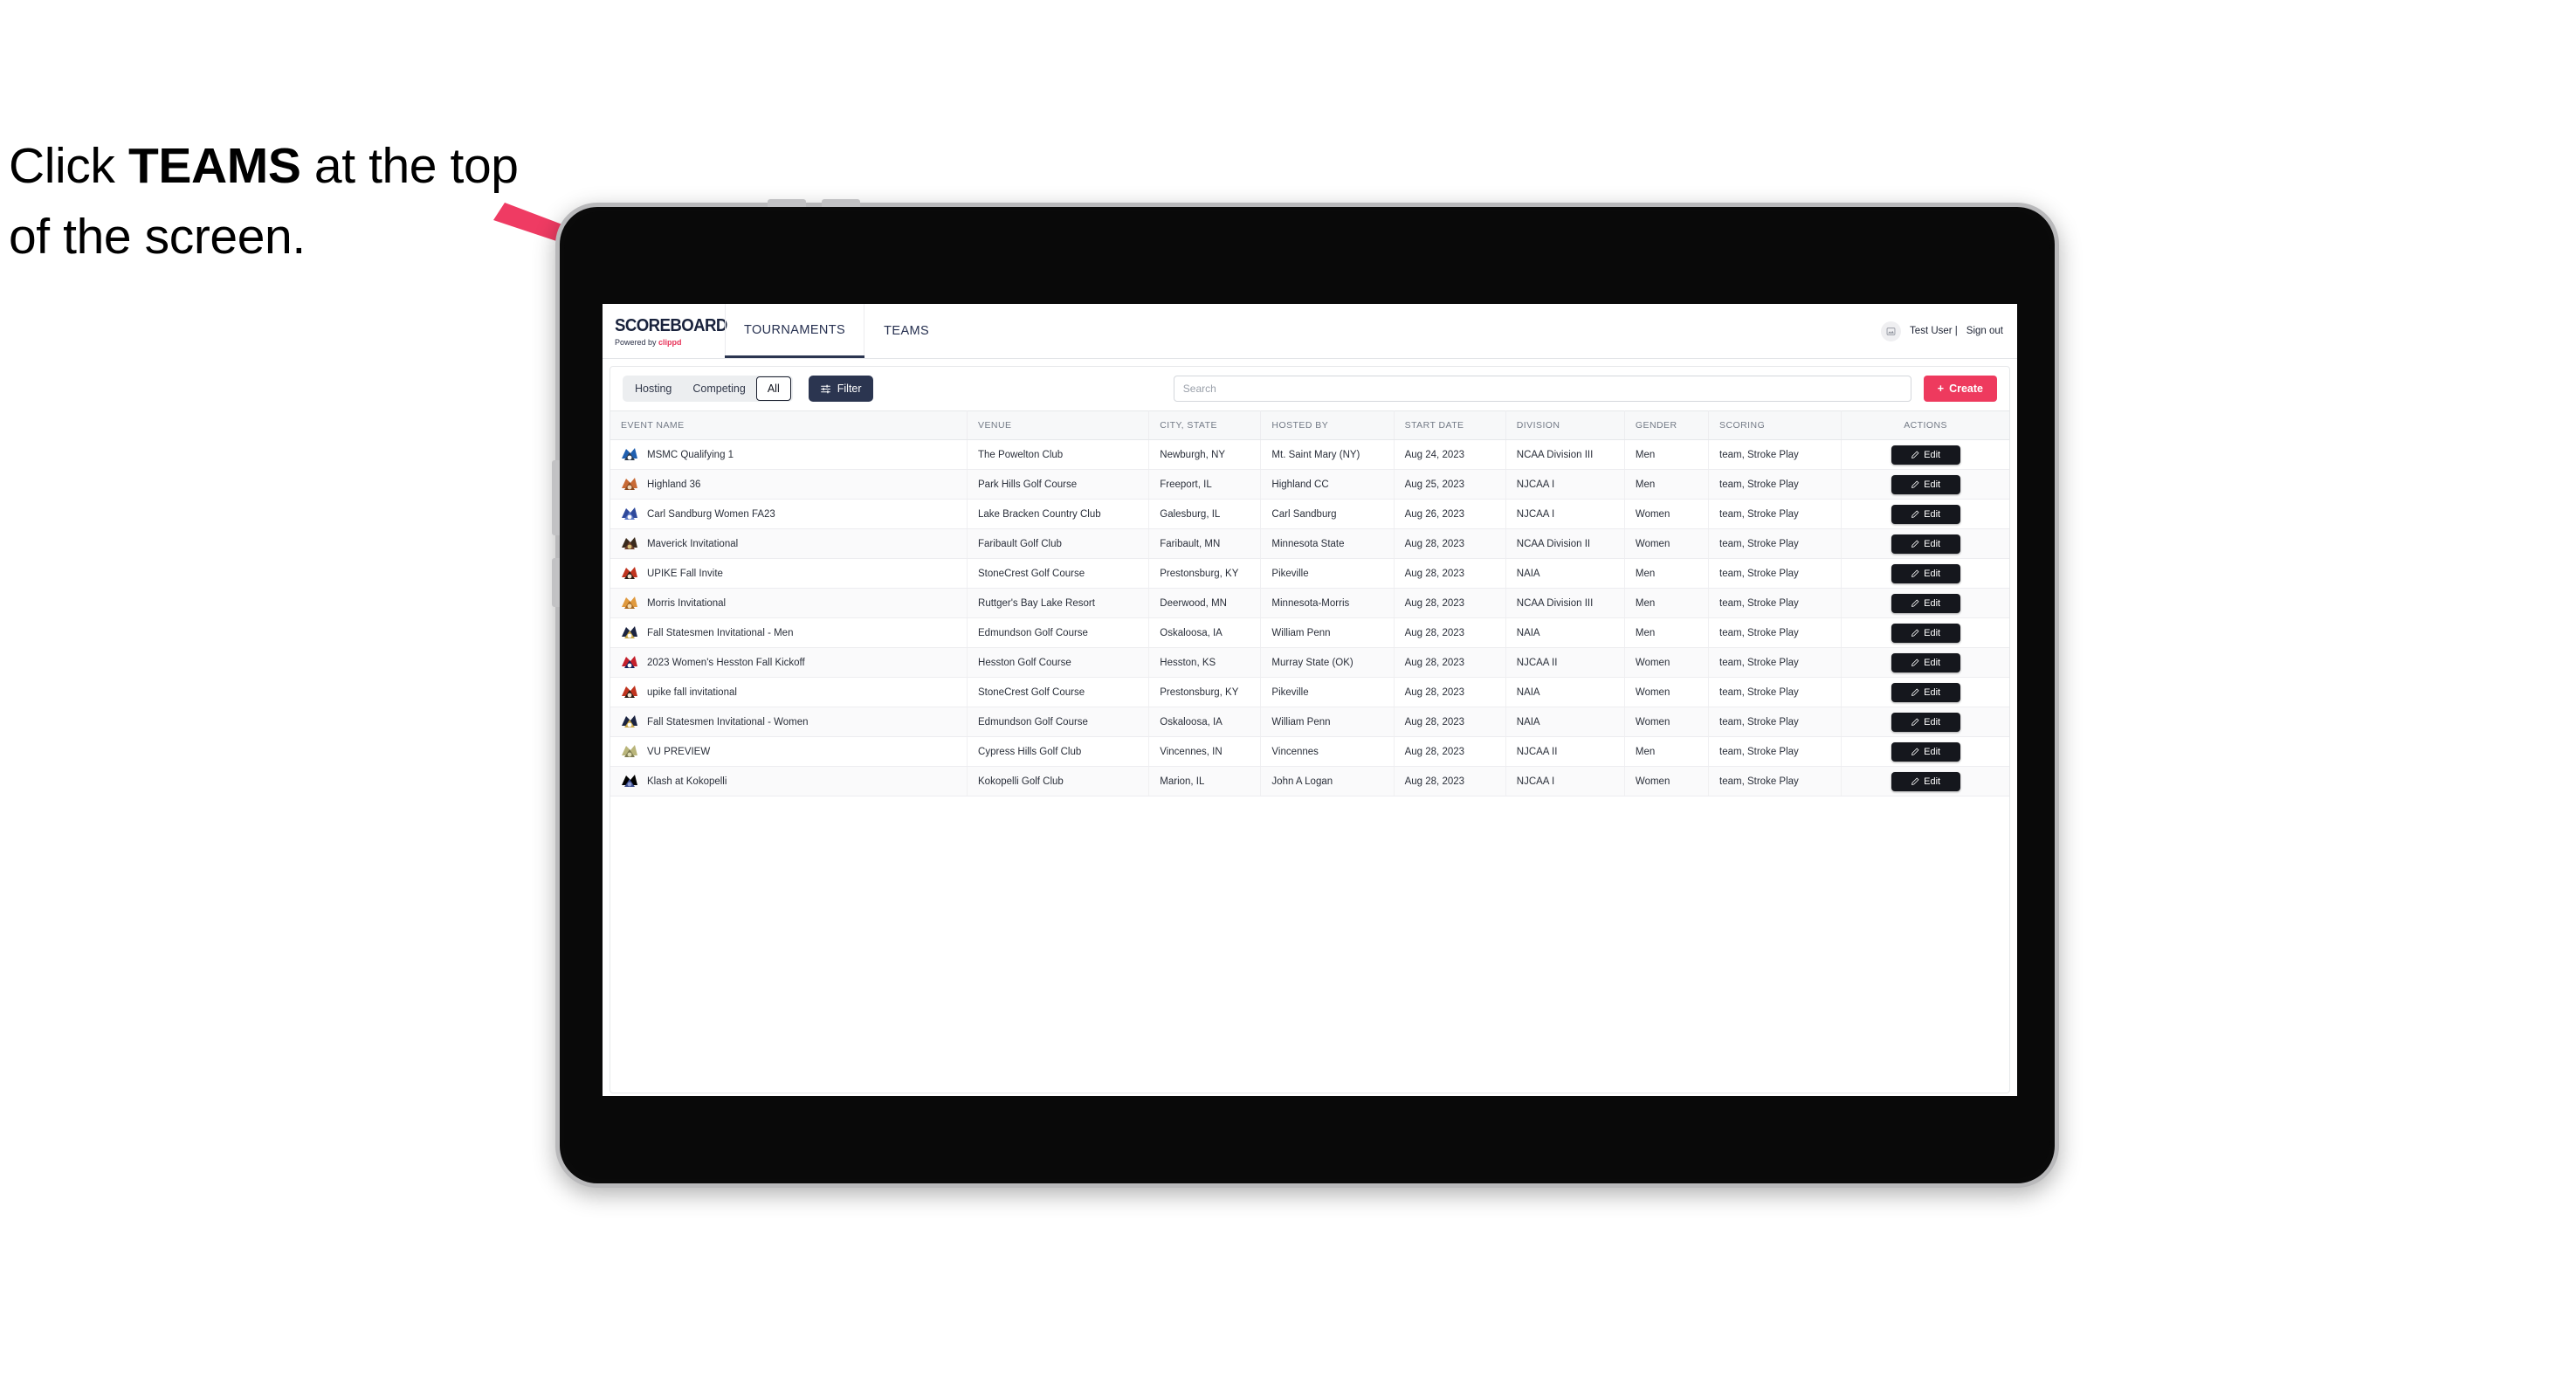  What do you see at coordinates (68, 166) in the screenshot?
I see `caption-prefix: Click` at bounding box center [68, 166].